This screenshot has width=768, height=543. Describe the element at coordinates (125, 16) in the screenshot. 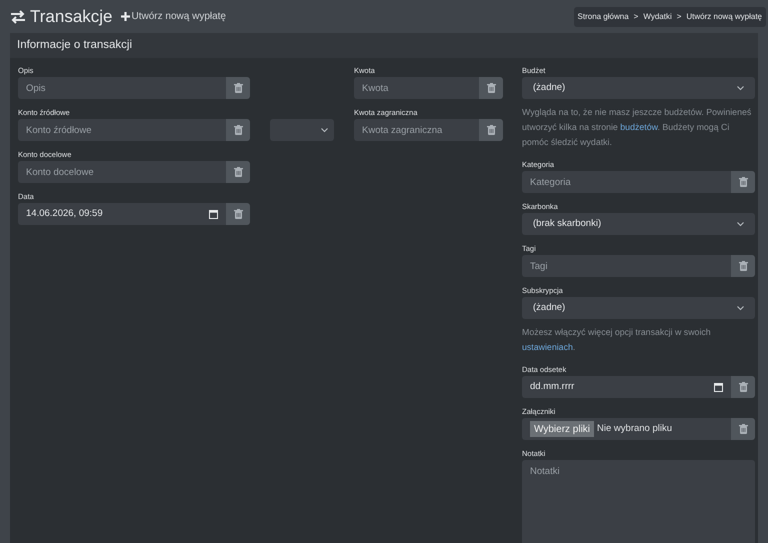

I see `plus-icon` at that location.